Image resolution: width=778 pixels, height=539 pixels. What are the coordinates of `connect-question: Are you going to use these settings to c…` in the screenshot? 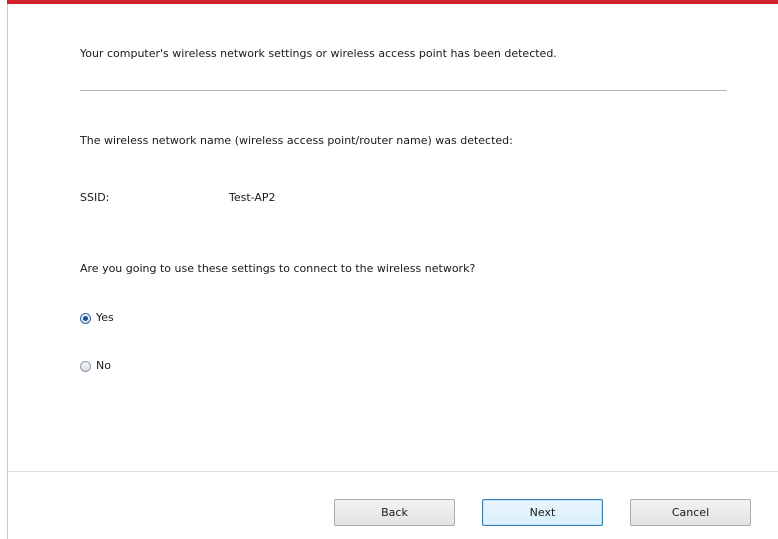 It's located at (278, 268).